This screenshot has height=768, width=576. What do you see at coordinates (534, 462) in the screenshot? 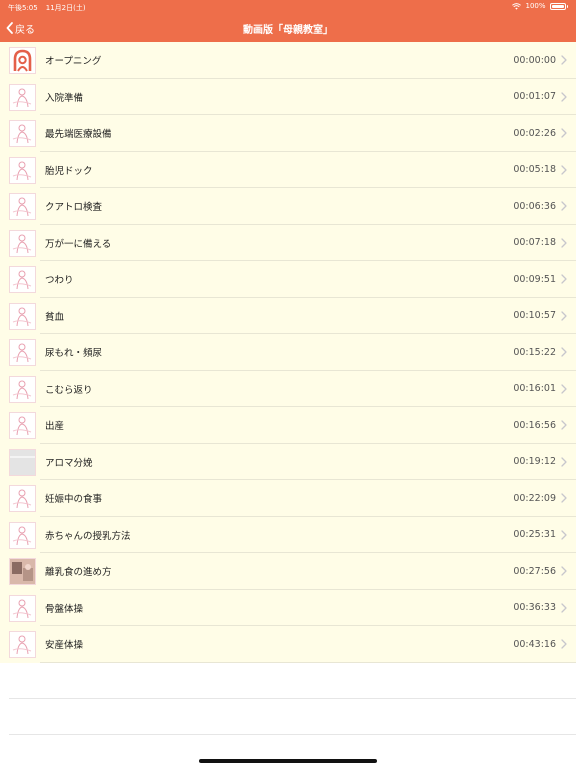
I see `video-timestamp: 00:19:12` at bounding box center [534, 462].